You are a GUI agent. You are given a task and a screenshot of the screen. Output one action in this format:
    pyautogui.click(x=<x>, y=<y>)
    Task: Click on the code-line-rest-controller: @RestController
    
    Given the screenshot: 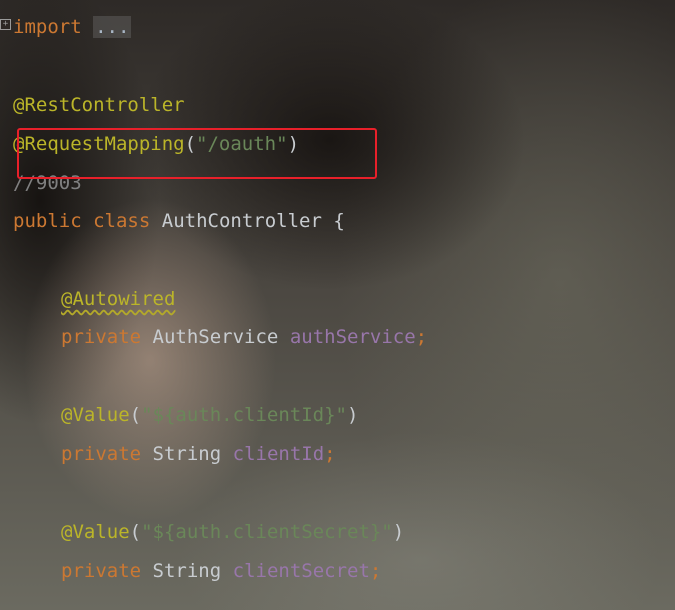 What is the action you would take?
    pyautogui.click(x=99, y=105)
    